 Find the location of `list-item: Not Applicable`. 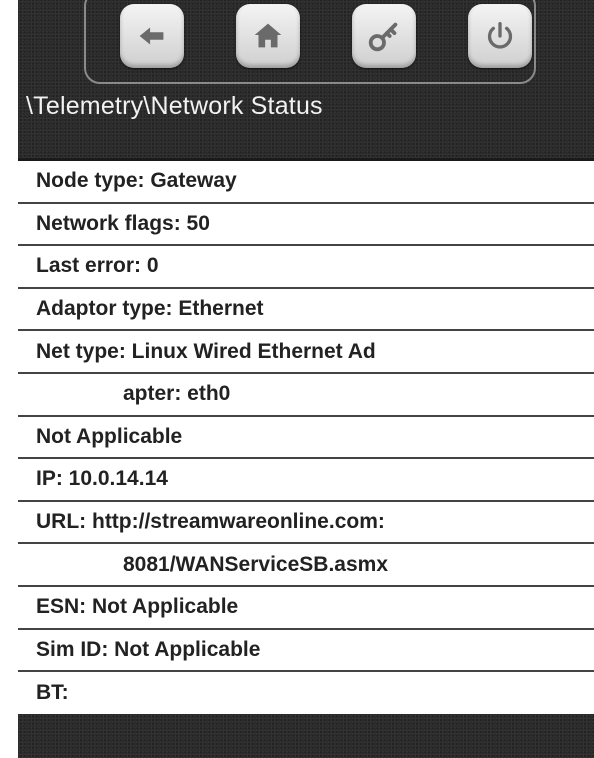

list-item: Not Applicable is located at coordinates (306, 438).